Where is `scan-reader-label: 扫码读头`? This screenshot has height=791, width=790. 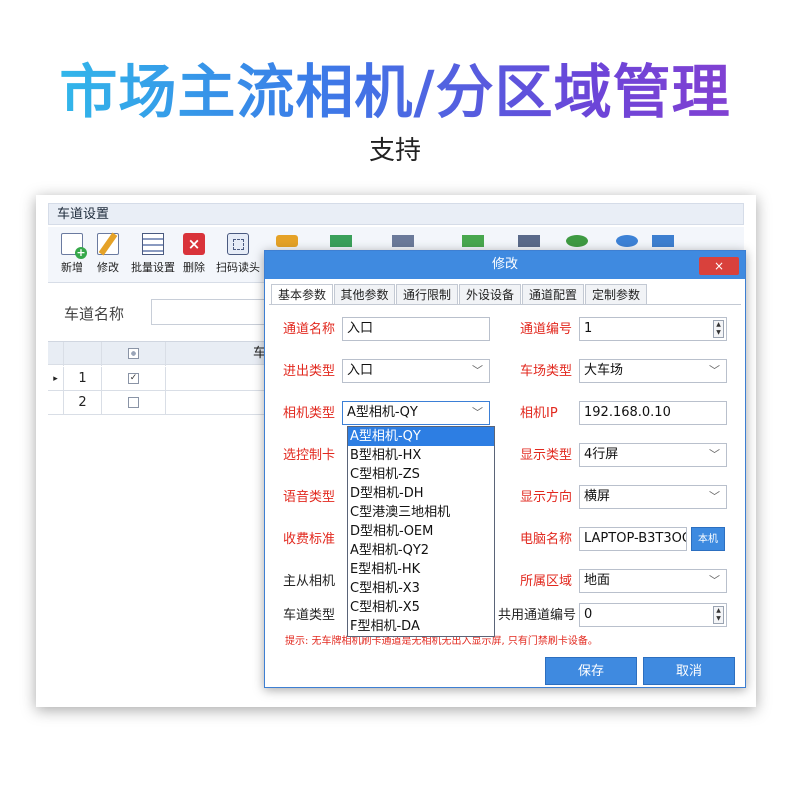 scan-reader-label: 扫码读头 is located at coordinates (238, 267).